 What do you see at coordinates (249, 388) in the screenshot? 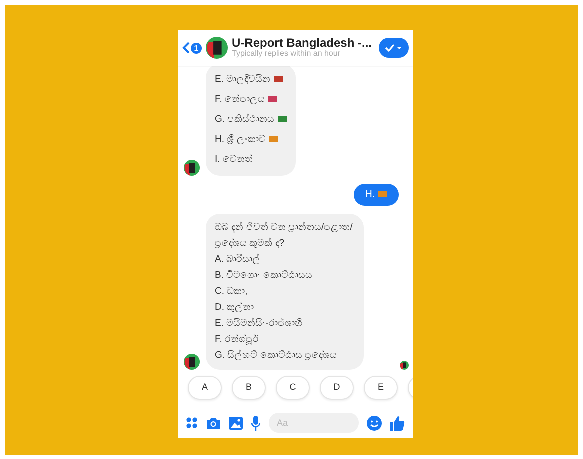
I see `quick-reply-button: B` at bounding box center [249, 388].